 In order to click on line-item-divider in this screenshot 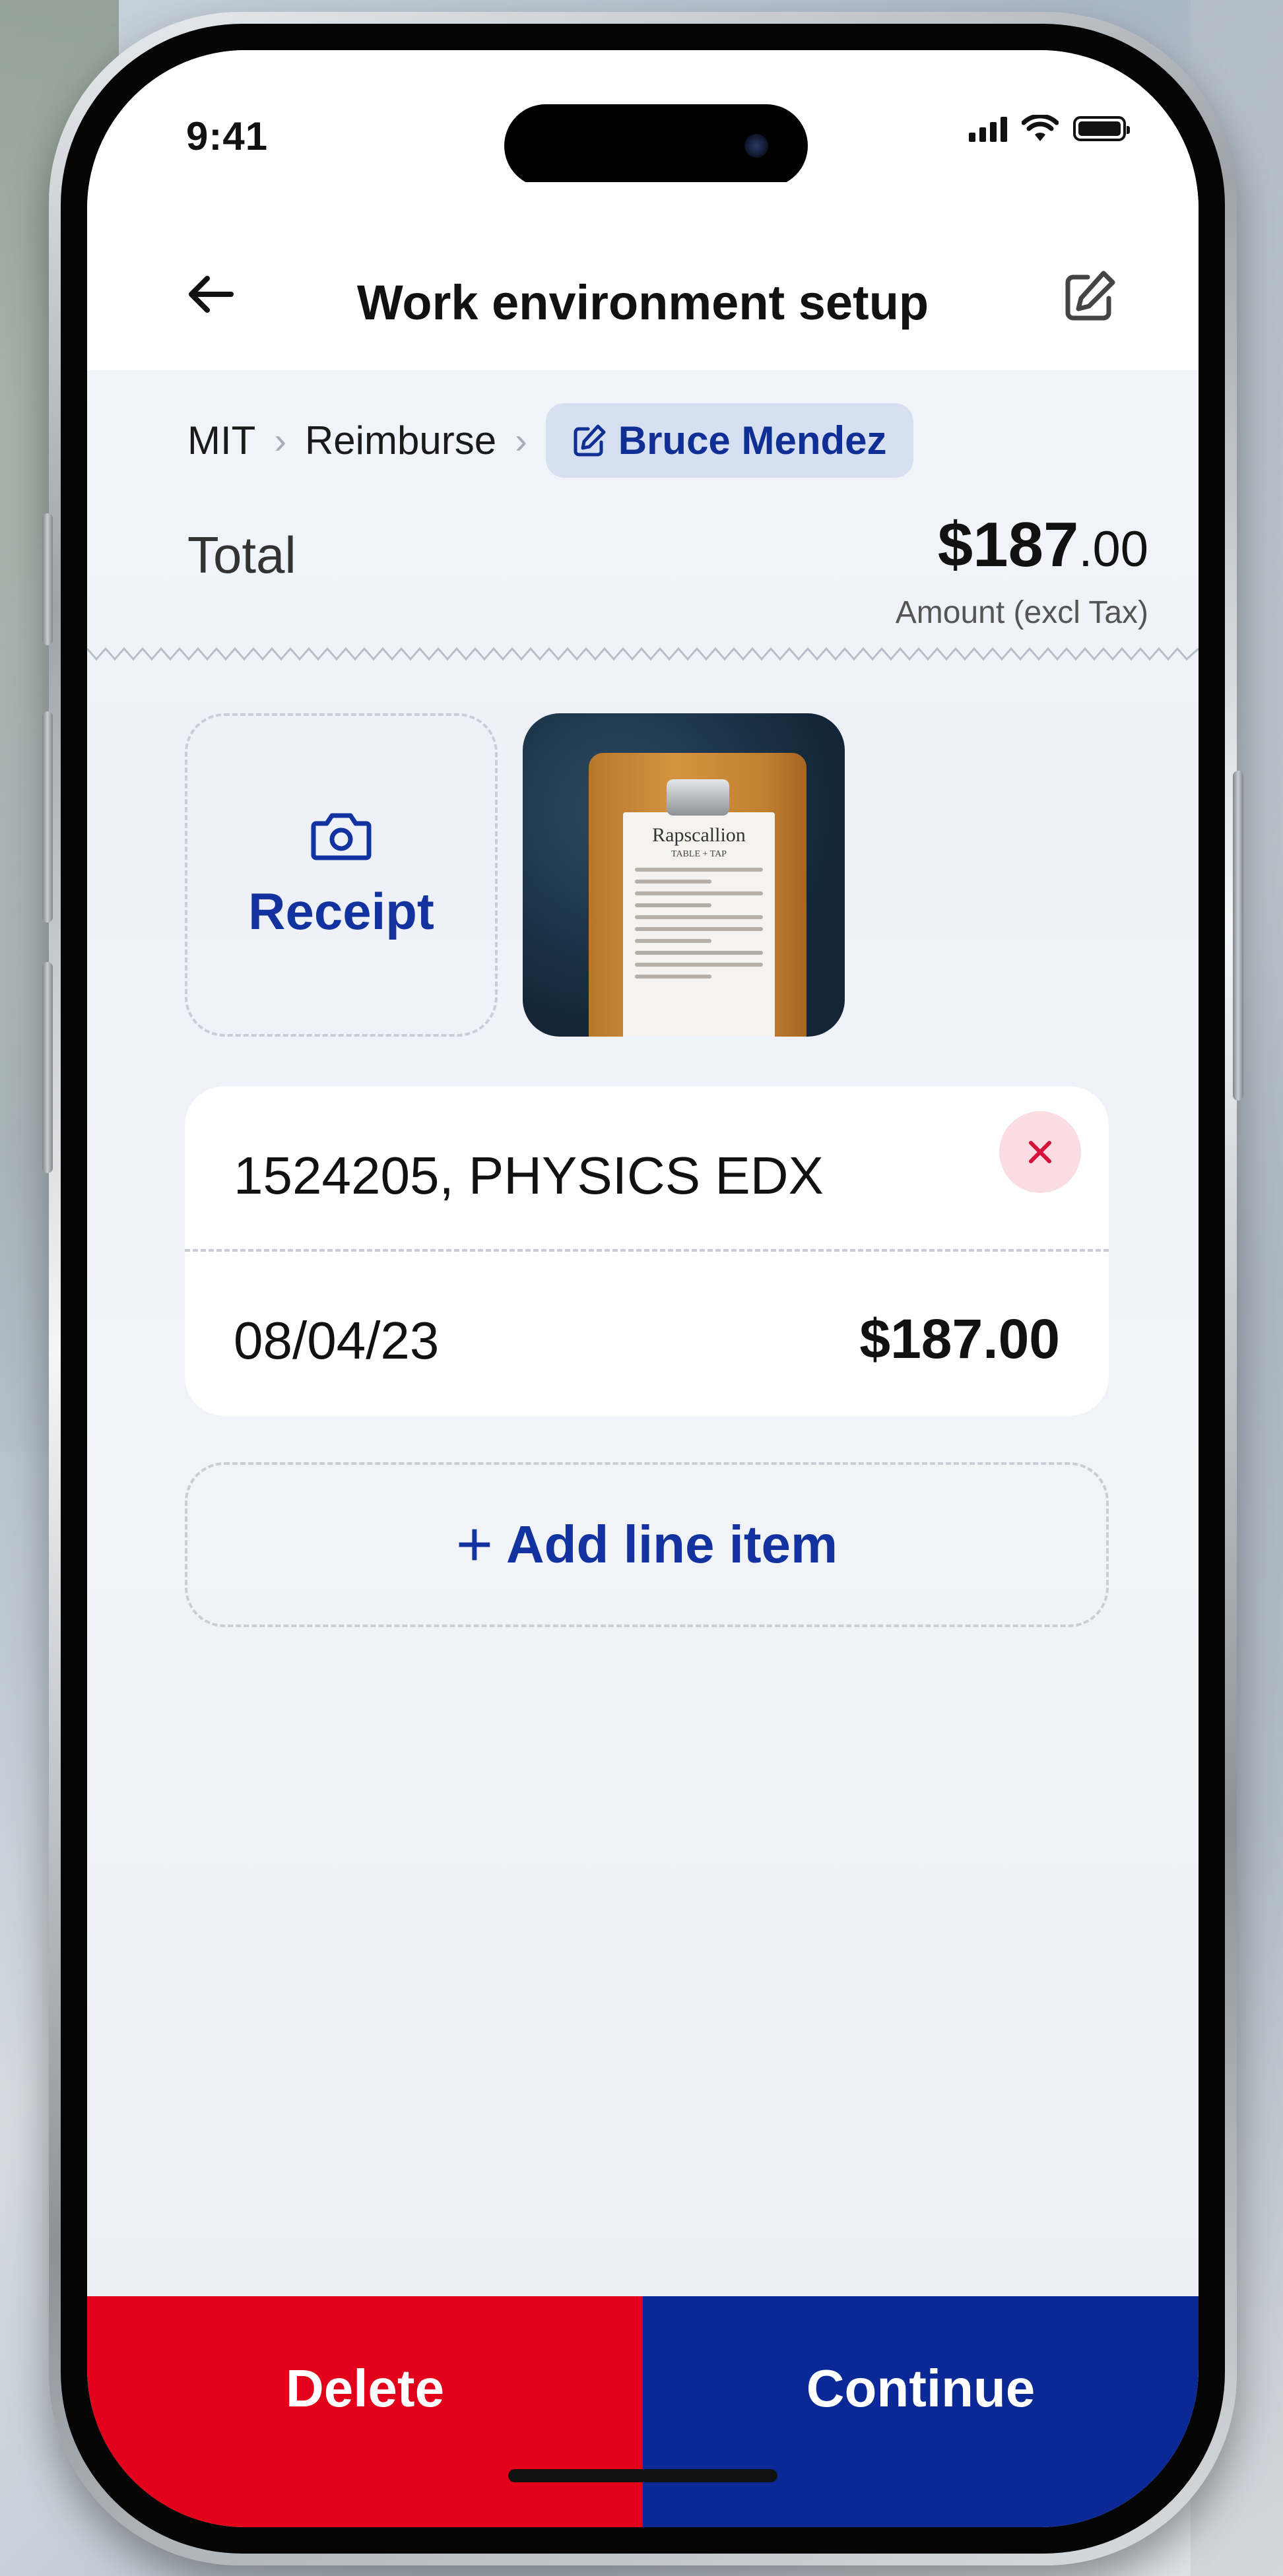, I will do `click(647, 1250)`.